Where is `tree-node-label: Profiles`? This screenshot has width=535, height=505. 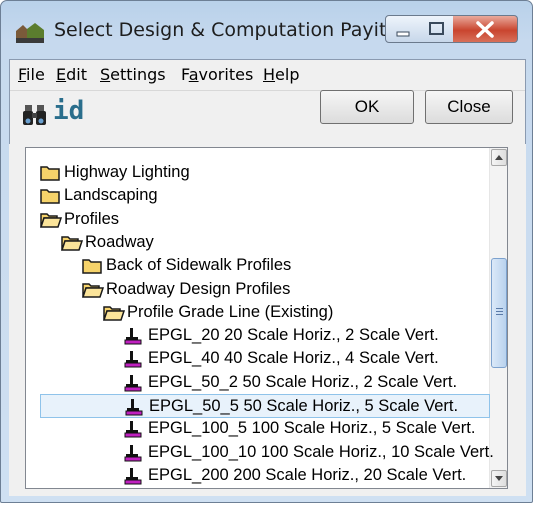
tree-node-label: Profiles is located at coordinates (92, 218).